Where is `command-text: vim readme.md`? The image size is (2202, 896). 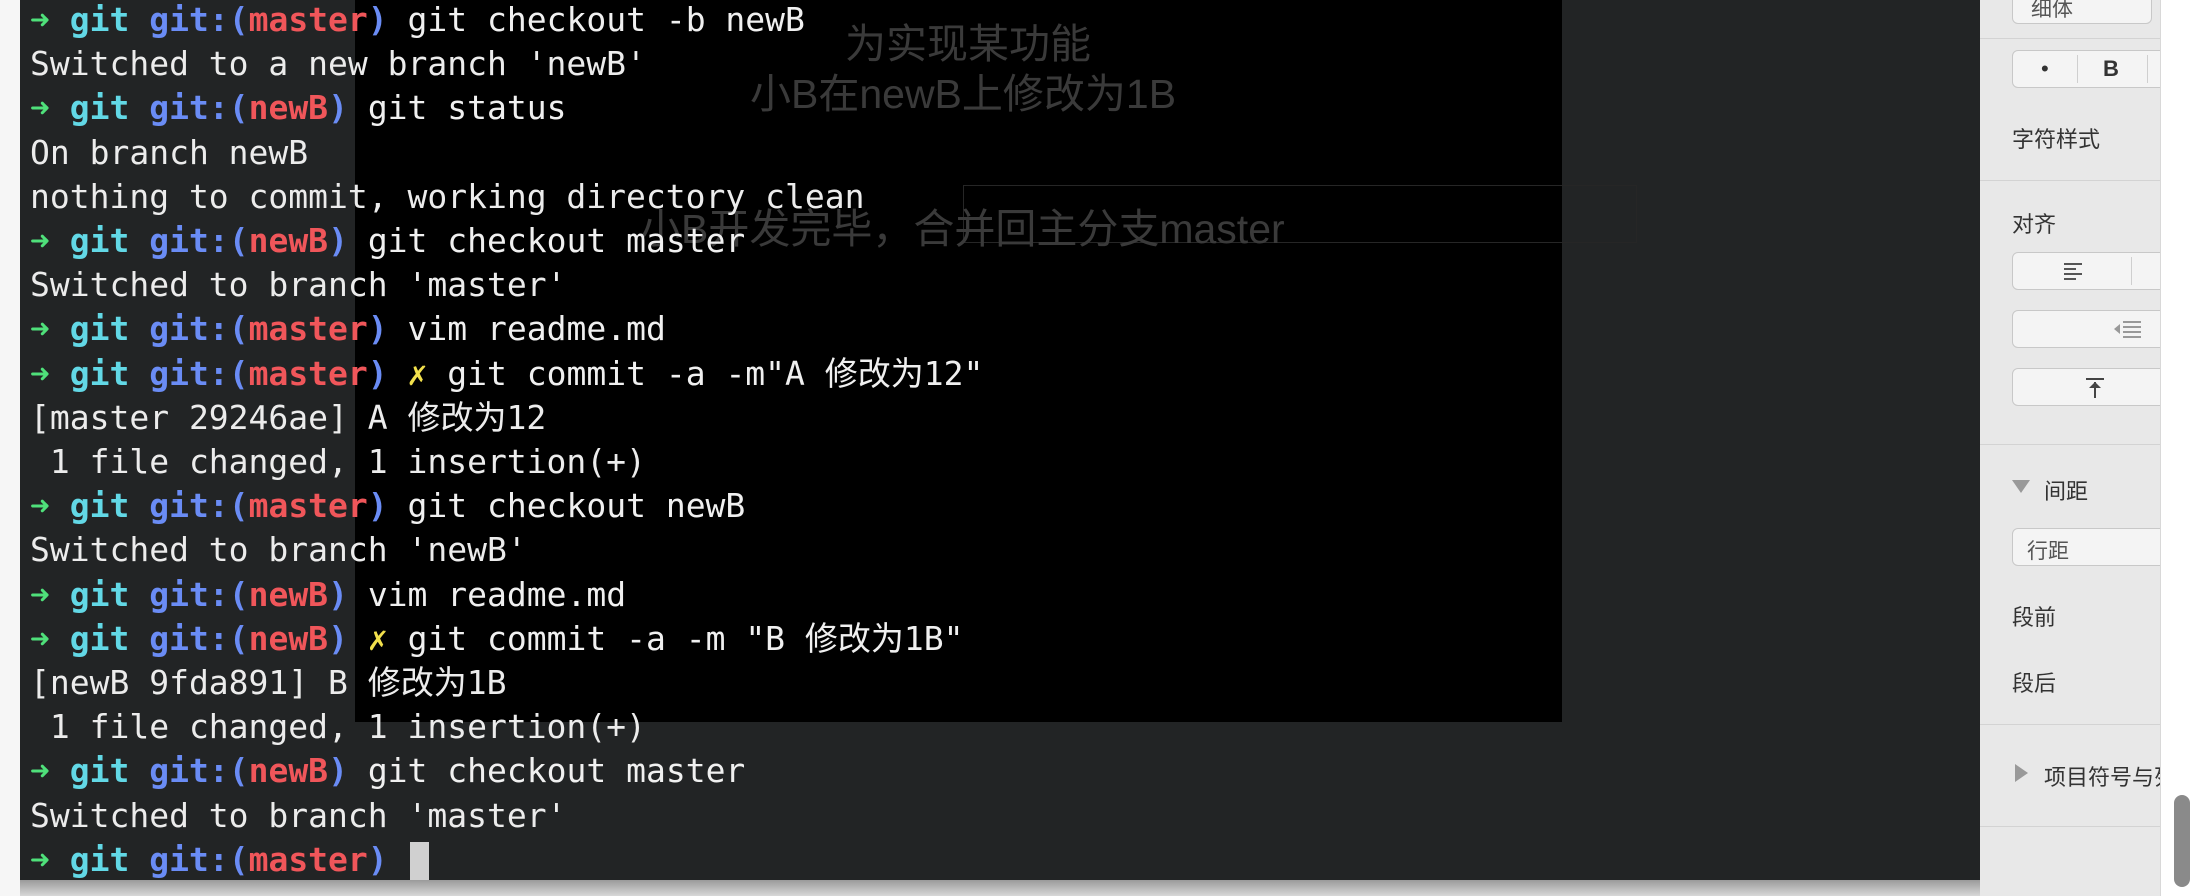
command-text: vim readme.md is located at coordinates (536, 329).